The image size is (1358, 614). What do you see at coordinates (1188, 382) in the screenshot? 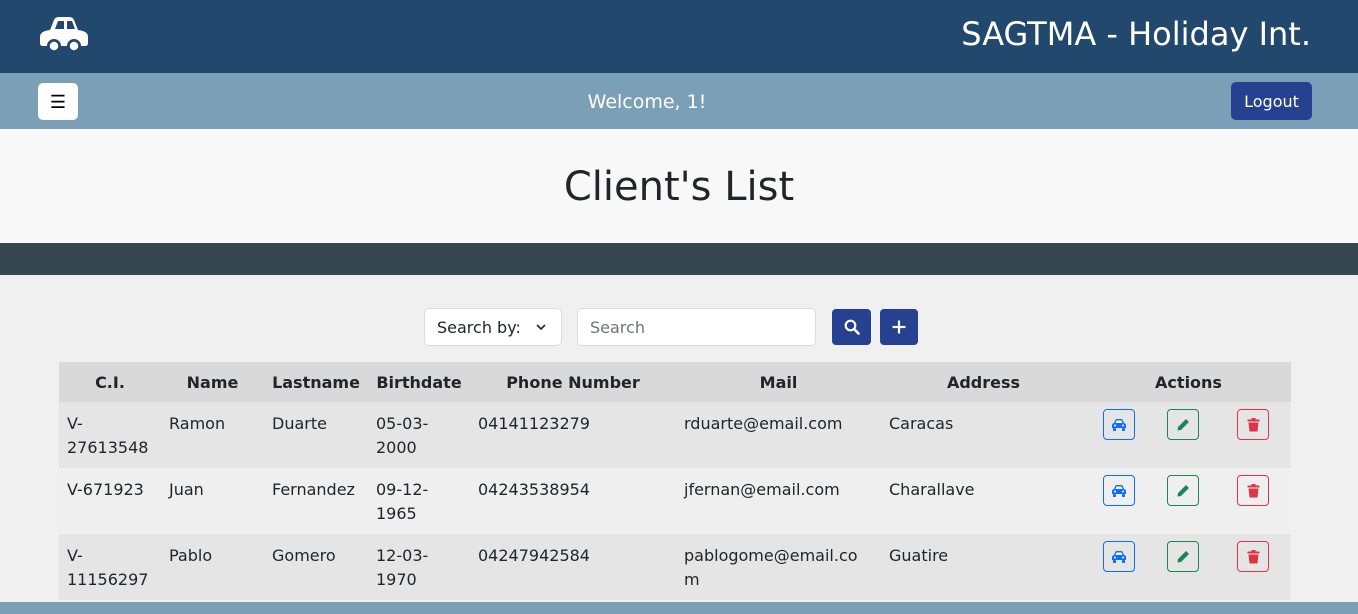
I see `column-header-actions: Actions` at bounding box center [1188, 382].